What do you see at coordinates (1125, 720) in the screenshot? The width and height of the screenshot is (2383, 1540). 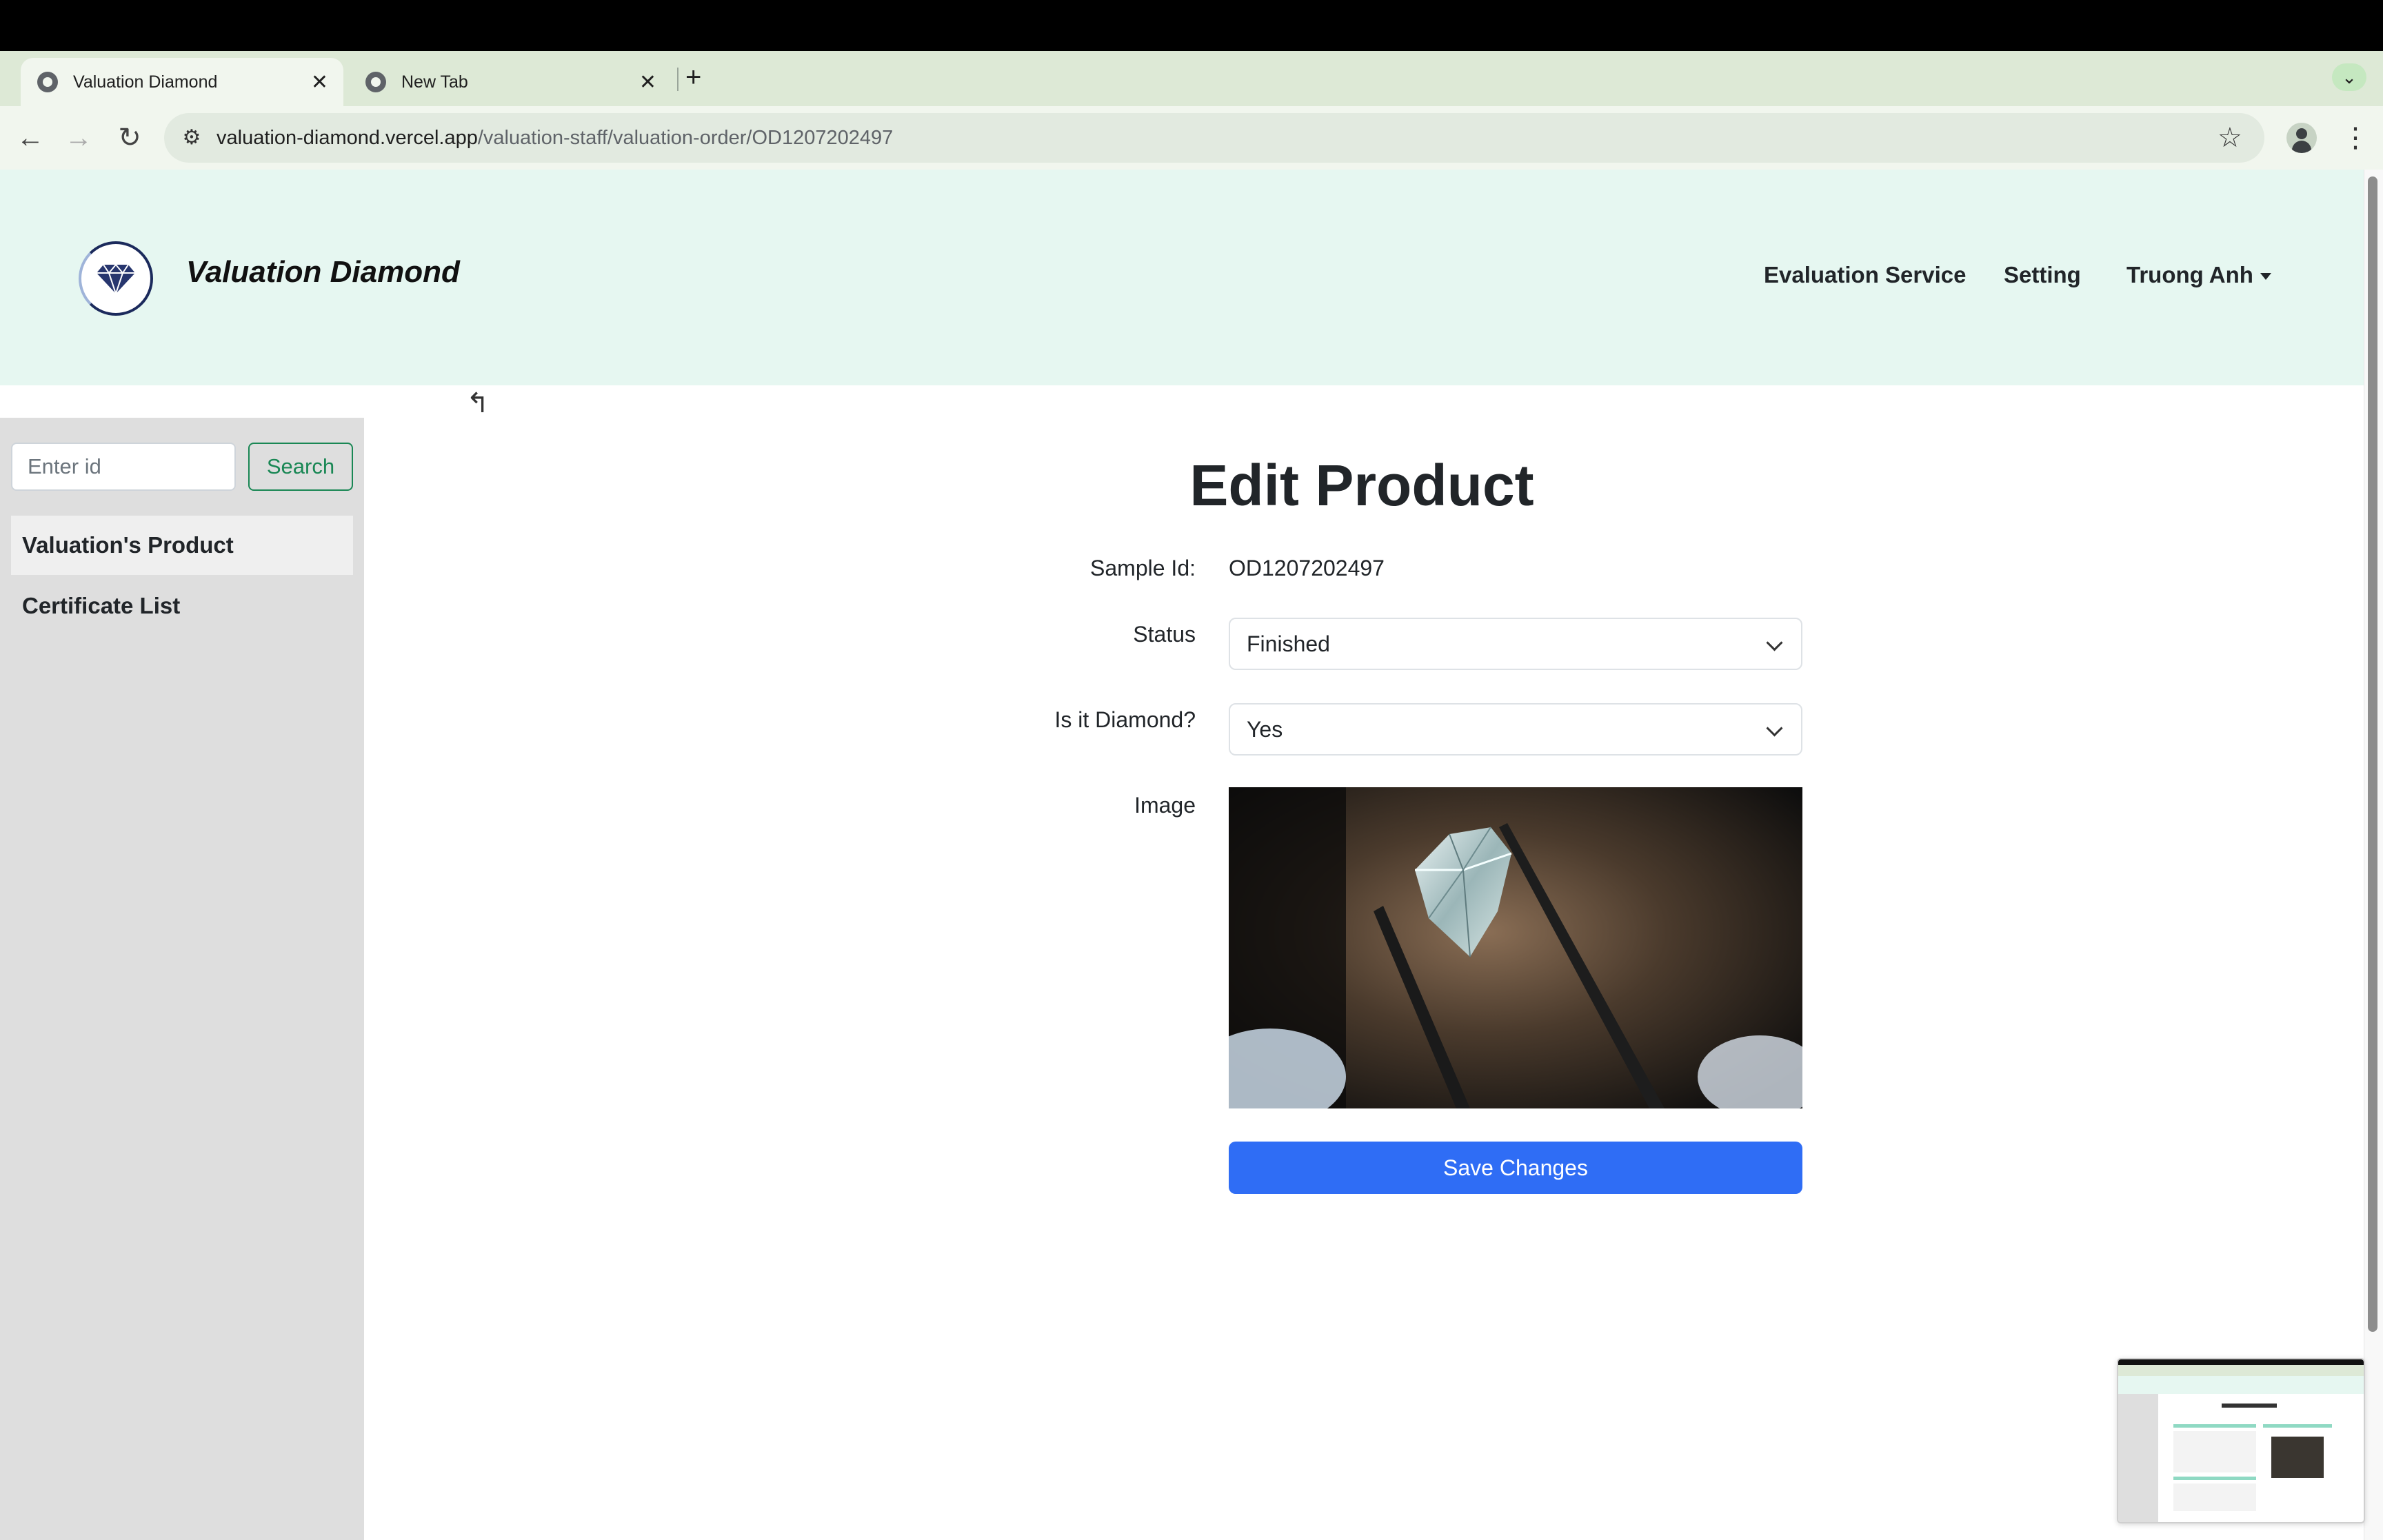 I see `is-diamond-label: Is it Diamond?` at bounding box center [1125, 720].